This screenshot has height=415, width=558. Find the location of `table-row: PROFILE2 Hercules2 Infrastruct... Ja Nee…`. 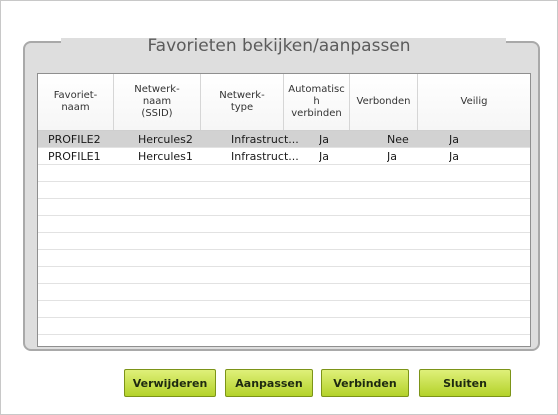

table-row: PROFILE2 Hercules2 Infrastruct... Ja Nee… is located at coordinates (284, 139).